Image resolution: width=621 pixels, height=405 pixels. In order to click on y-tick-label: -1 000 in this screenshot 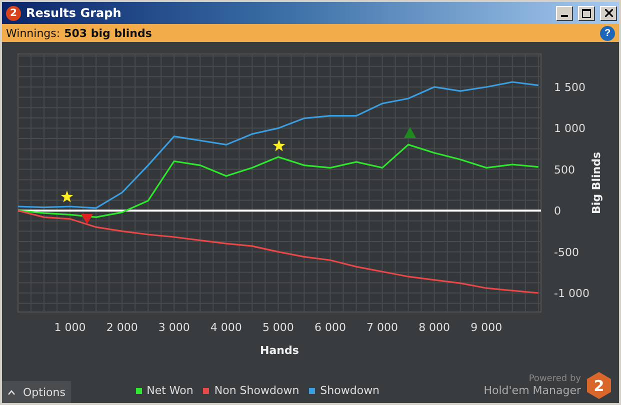, I will do `click(572, 293)`.